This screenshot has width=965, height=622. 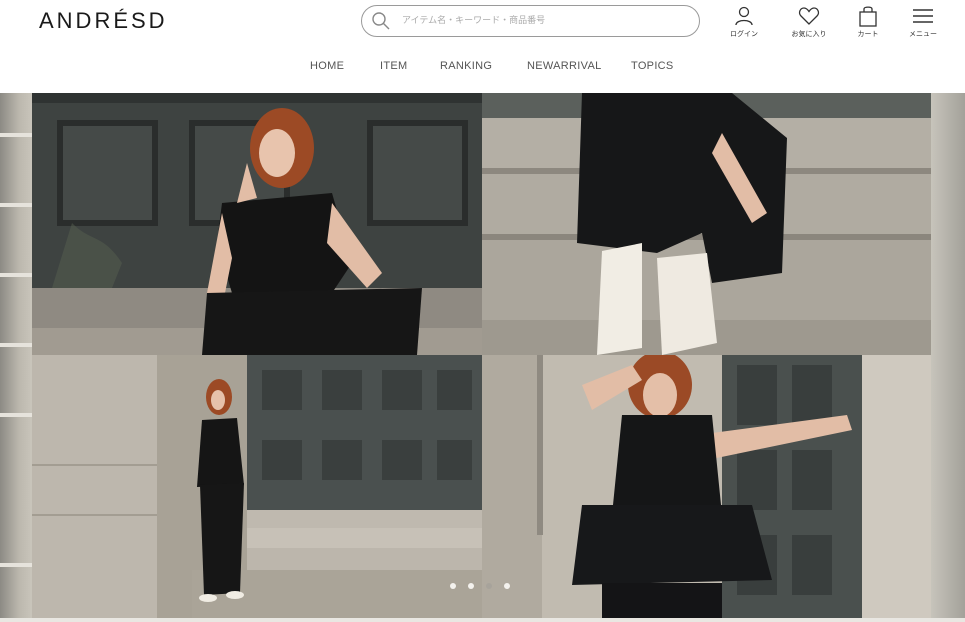 What do you see at coordinates (393, 66) in the screenshot?
I see `nav-item-item: ITEM` at bounding box center [393, 66].